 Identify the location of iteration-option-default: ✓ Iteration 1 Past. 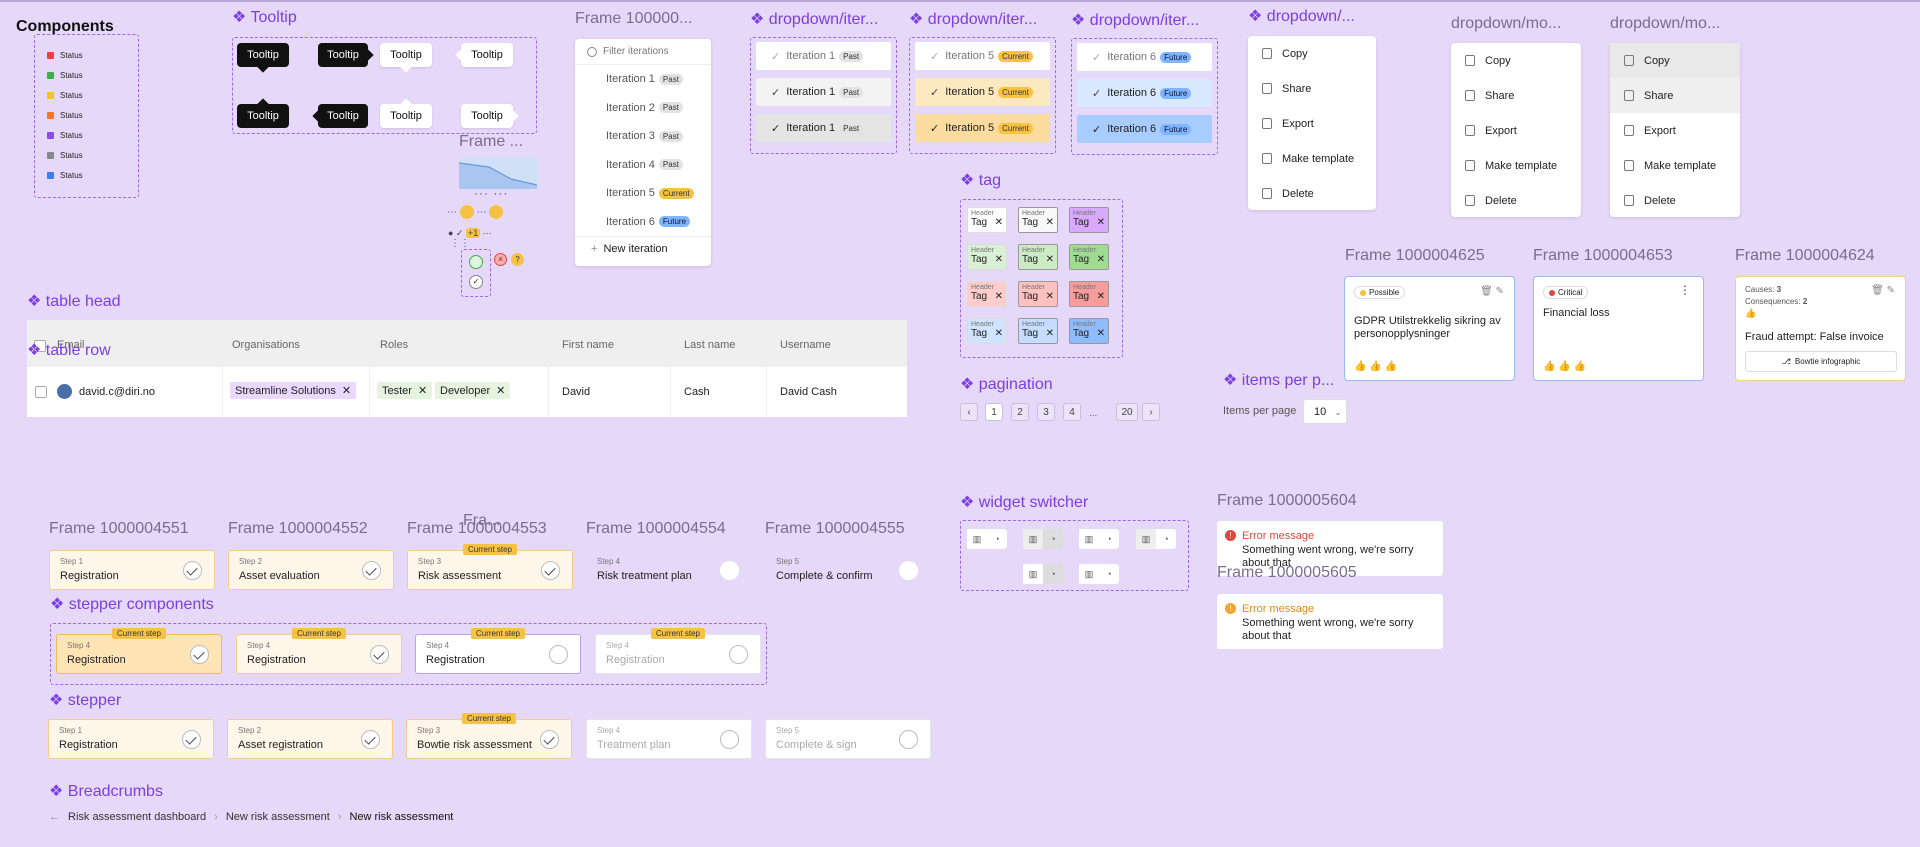
(823, 56).